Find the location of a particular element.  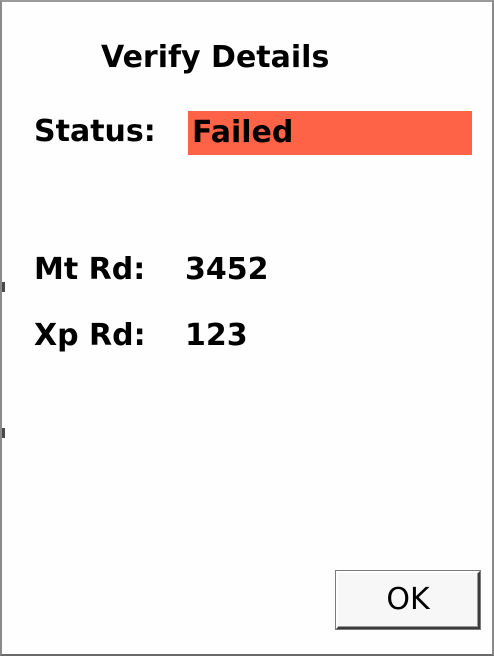

mt-rd-value: 3452 is located at coordinates (227, 269).